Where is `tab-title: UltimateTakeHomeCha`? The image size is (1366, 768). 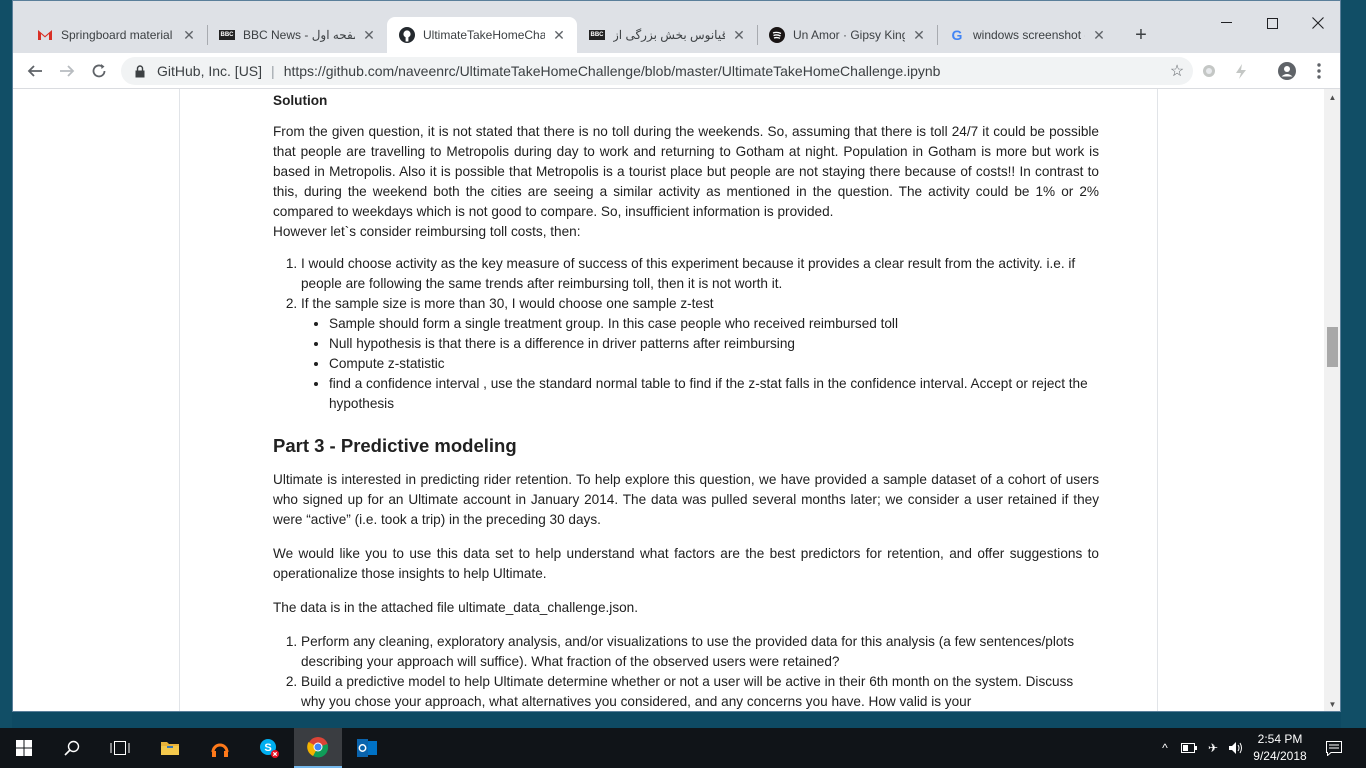 tab-title: UltimateTakeHomeCha is located at coordinates (484, 35).